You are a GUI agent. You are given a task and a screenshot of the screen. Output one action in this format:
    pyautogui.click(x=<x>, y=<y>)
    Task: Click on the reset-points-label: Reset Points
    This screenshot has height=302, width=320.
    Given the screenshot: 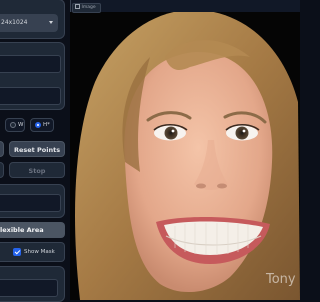 What is the action you would take?
    pyautogui.click(x=37, y=150)
    